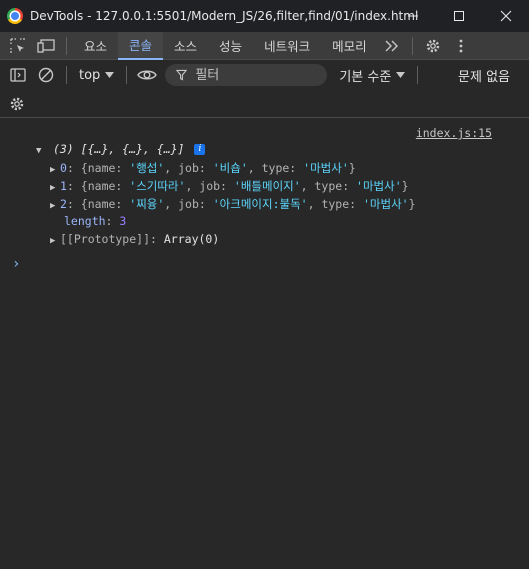 The height and width of the screenshot is (569, 529). Describe the element at coordinates (39, 151) in the screenshot. I see `expanded-triangle-icon: ▼` at that location.